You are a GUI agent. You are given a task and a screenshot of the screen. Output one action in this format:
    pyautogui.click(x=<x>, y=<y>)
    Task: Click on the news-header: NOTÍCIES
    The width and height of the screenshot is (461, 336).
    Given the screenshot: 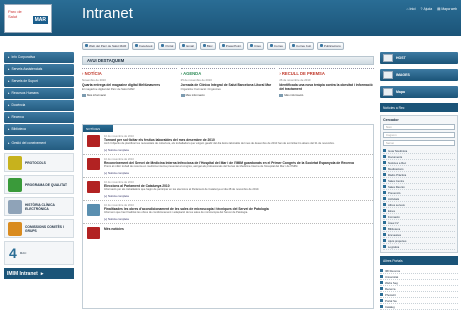 What is the action you would take?
    pyautogui.click(x=98, y=128)
    